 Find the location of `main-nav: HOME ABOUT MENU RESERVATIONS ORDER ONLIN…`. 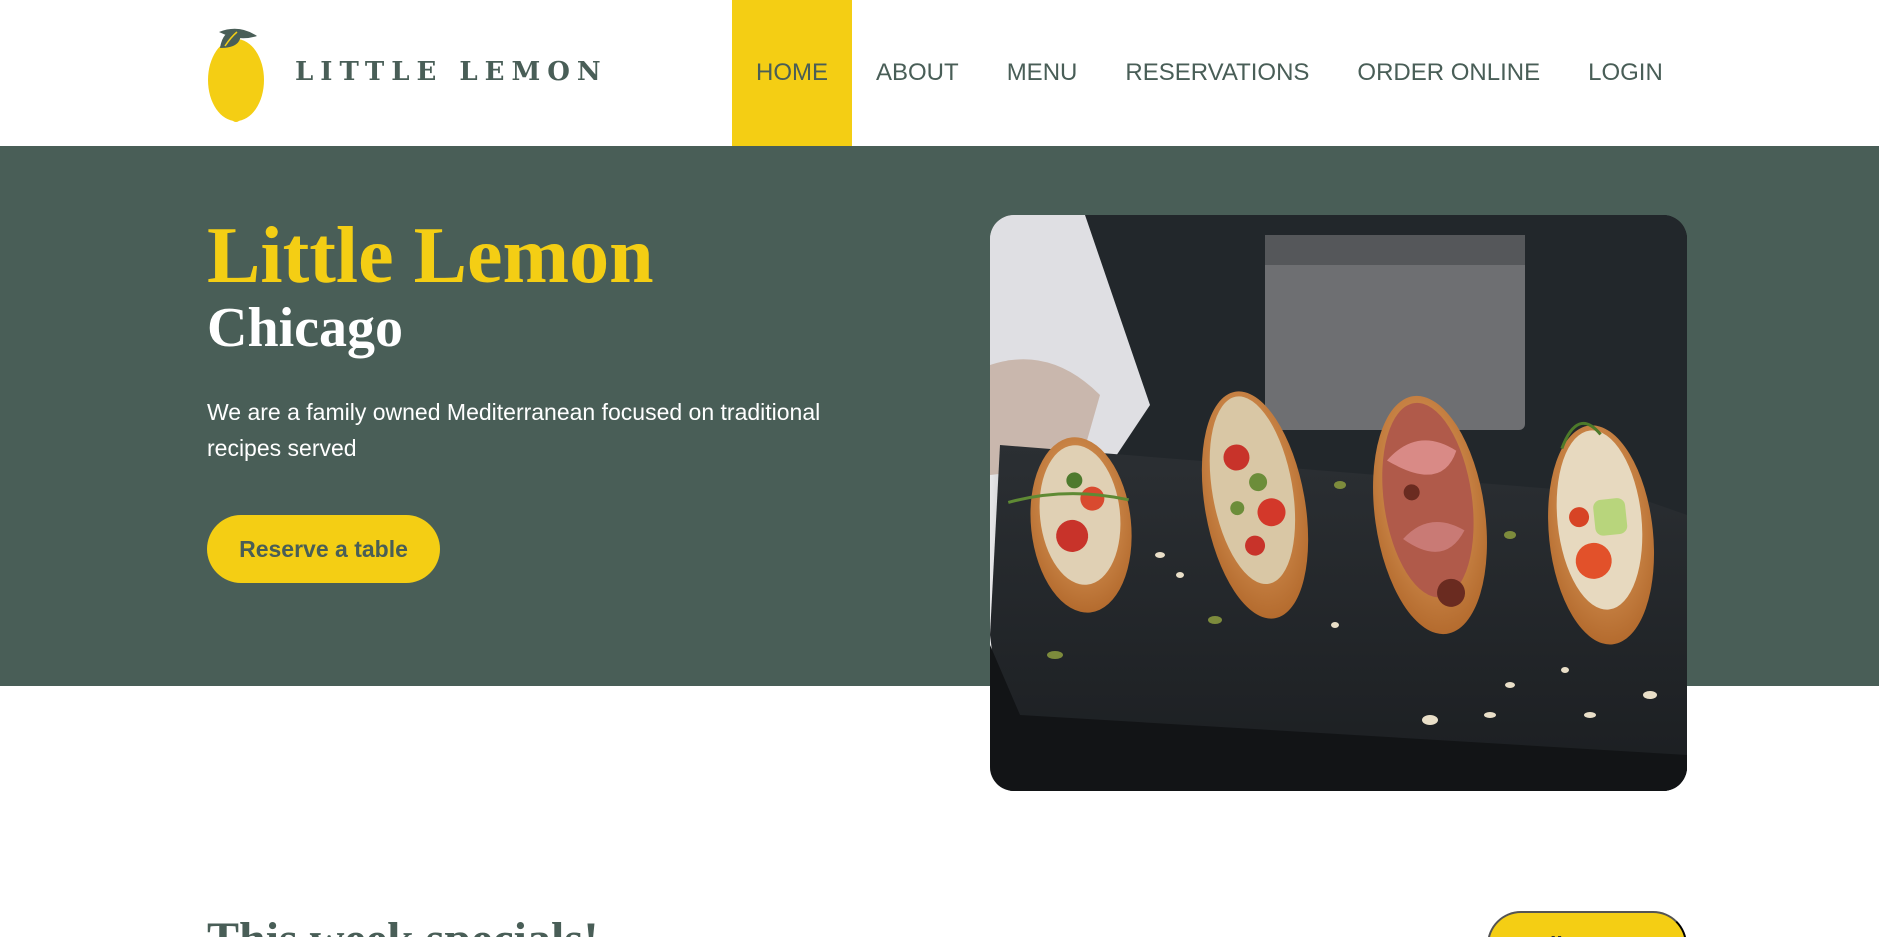

main-nav: HOME ABOUT MENU RESERVATIONS ORDER ONLIN… is located at coordinates (1209, 73).